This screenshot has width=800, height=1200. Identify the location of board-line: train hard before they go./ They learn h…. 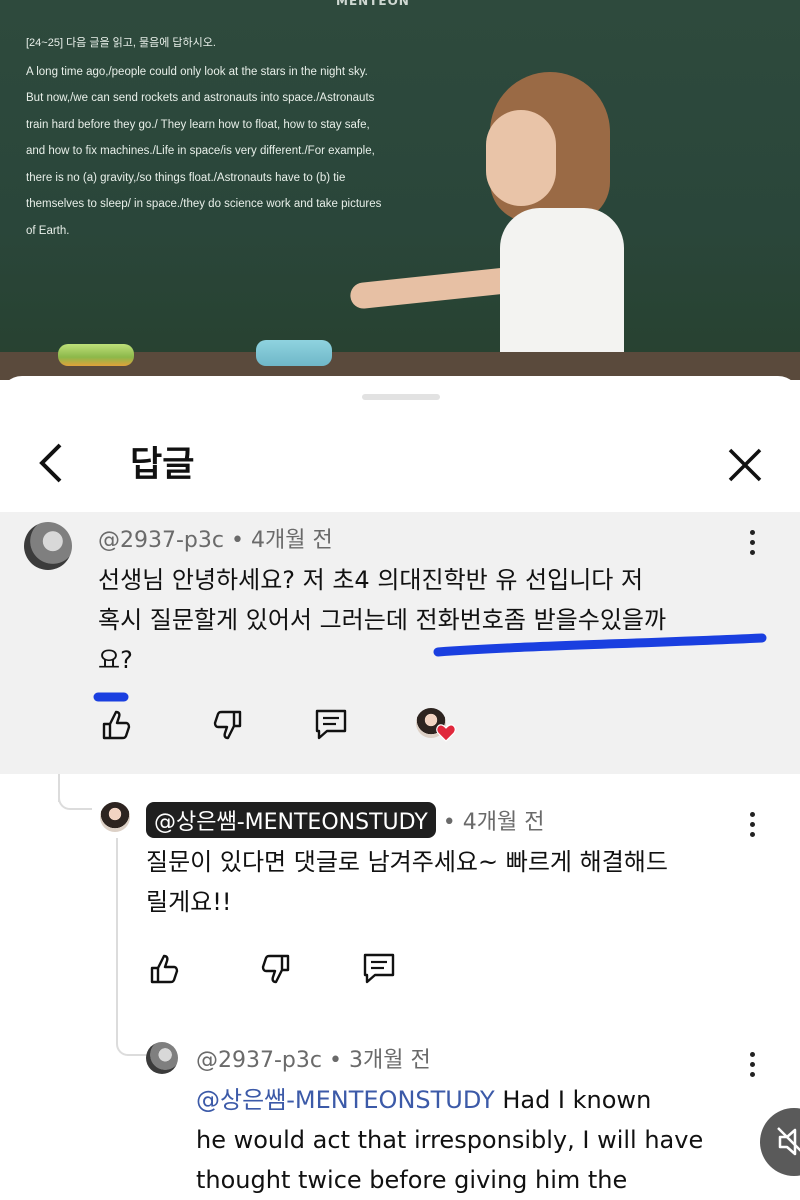
(198, 124).